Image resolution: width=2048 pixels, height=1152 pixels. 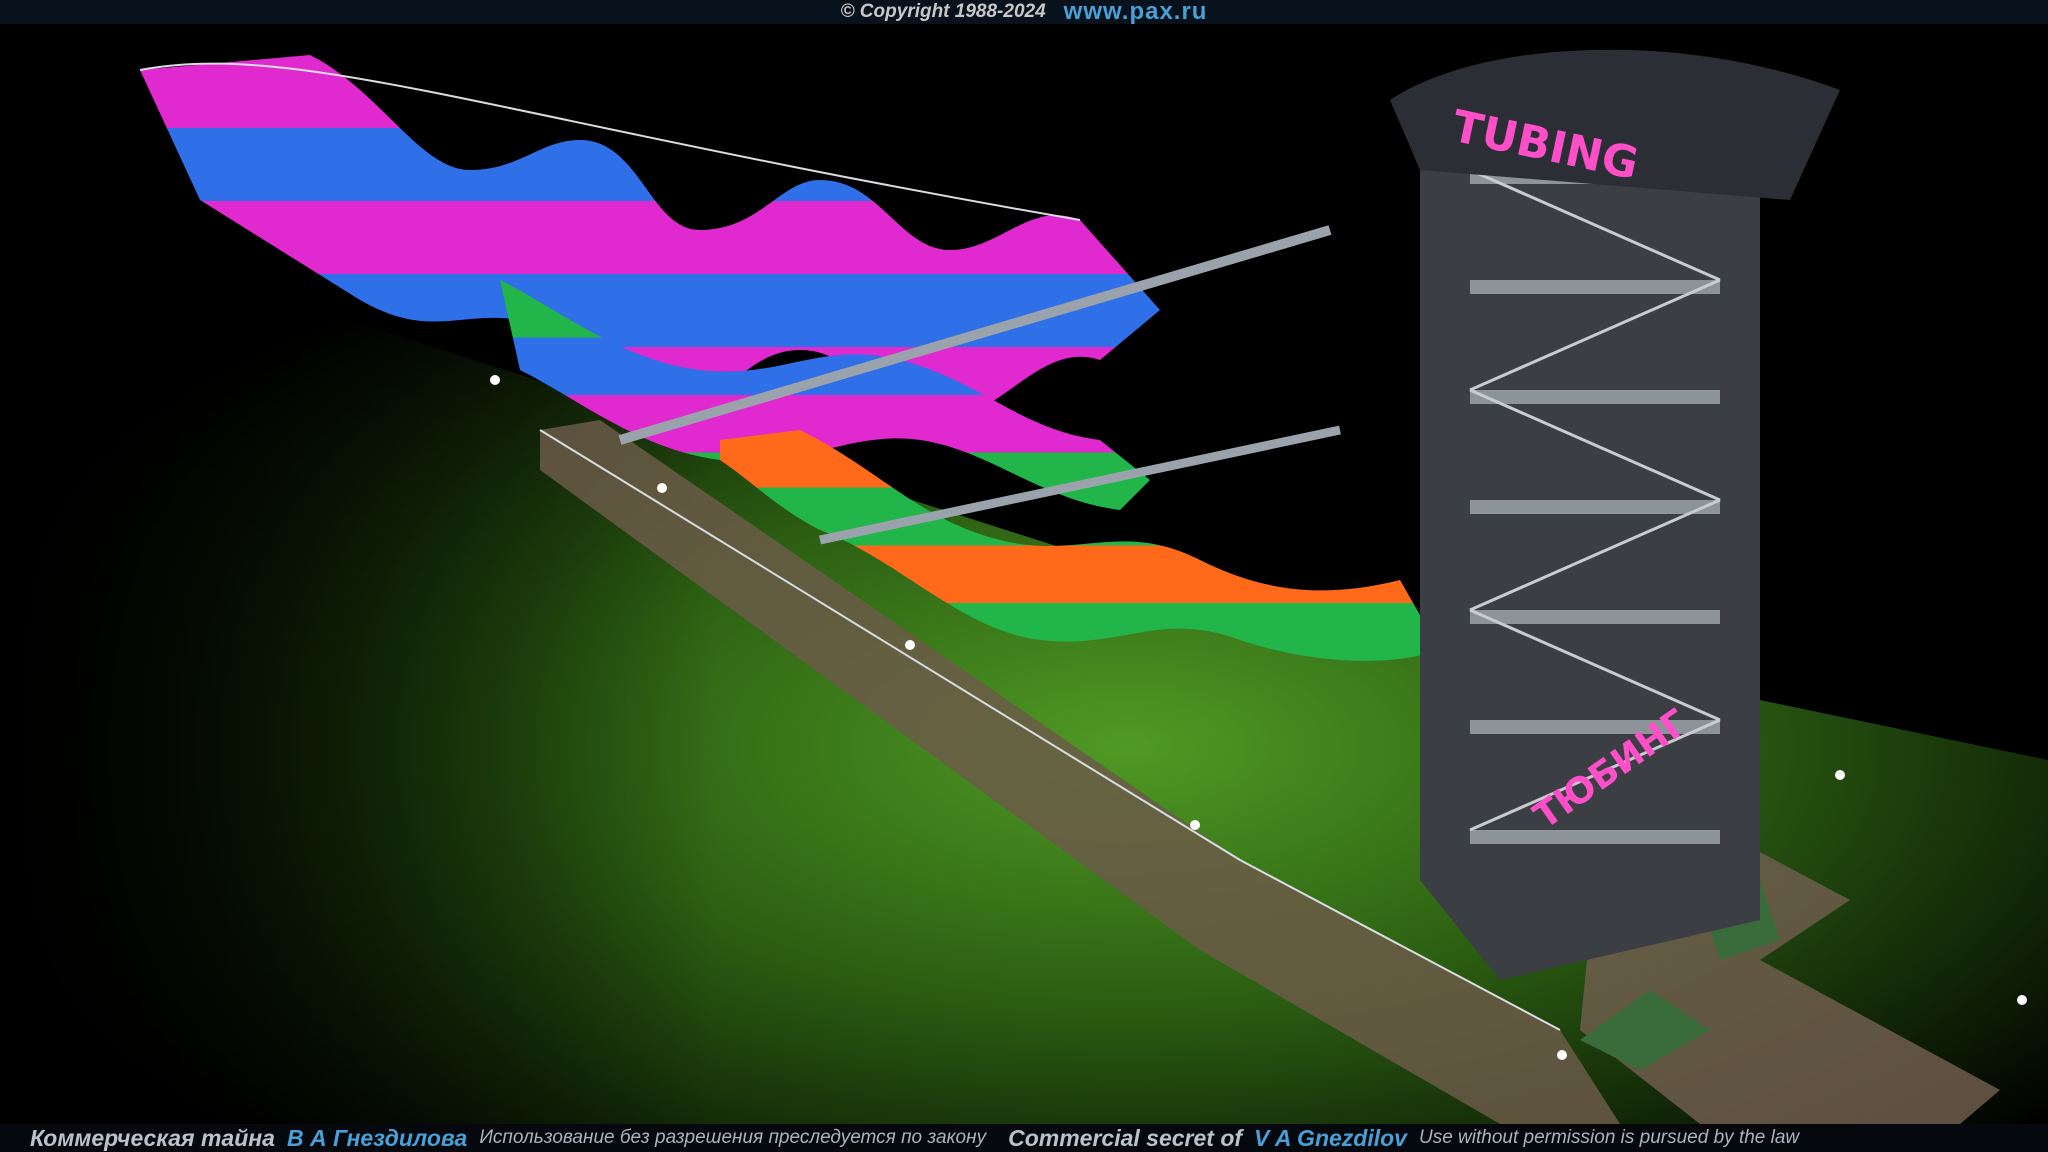 I want to click on ru-label: Коммерческая тайна, so click(x=152, y=1137).